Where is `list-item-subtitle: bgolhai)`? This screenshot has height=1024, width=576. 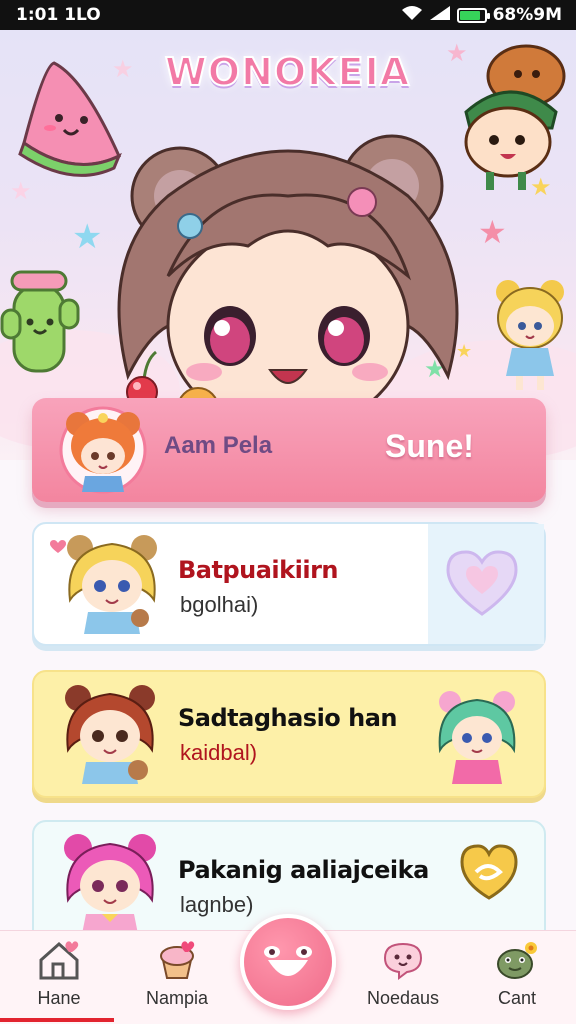
list-item-subtitle: bgolhai) is located at coordinates (219, 604).